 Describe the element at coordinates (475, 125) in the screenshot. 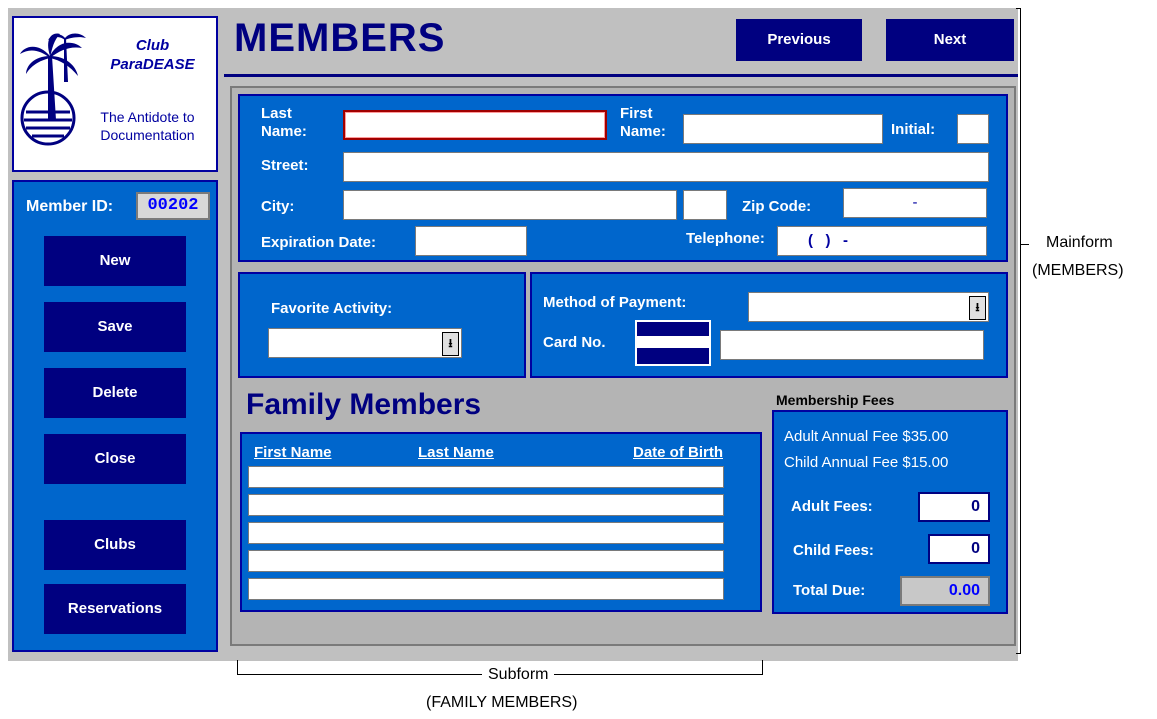

I see `last-name-input` at that location.